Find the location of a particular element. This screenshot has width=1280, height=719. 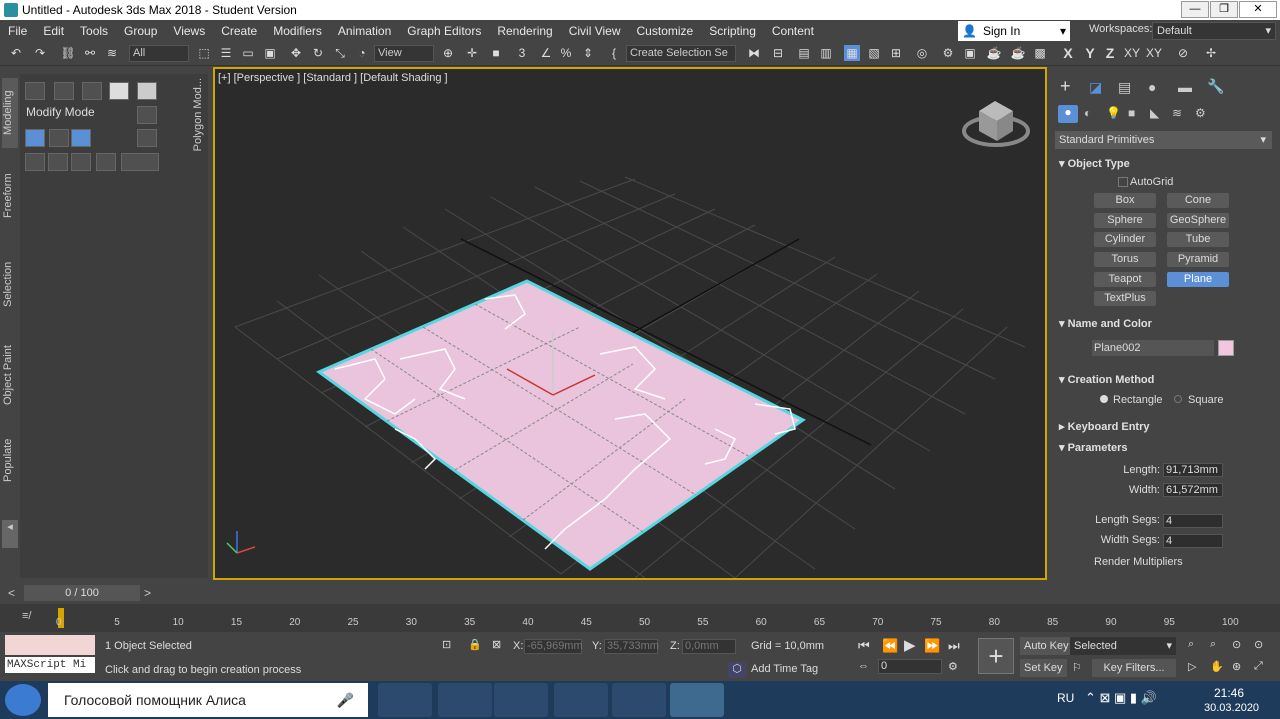

place-icon: ◔ is located at coordinates (362, 53).